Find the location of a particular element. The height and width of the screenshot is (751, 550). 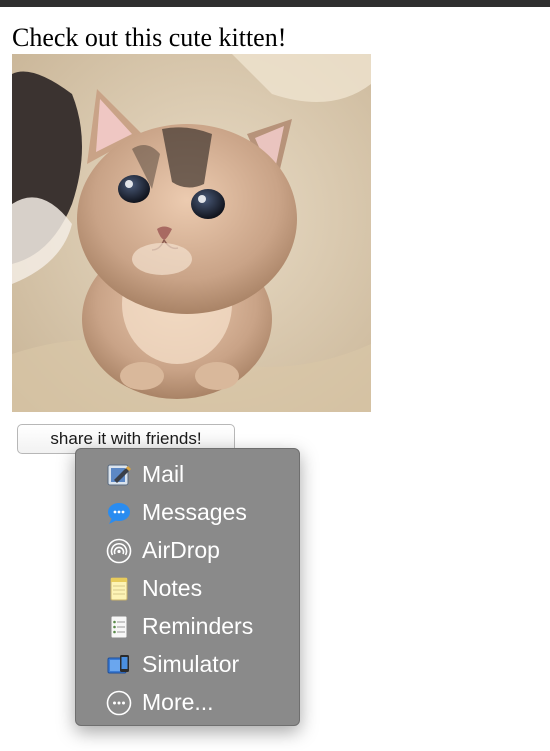

airdrop-icon is located at coordinates (119, 551).